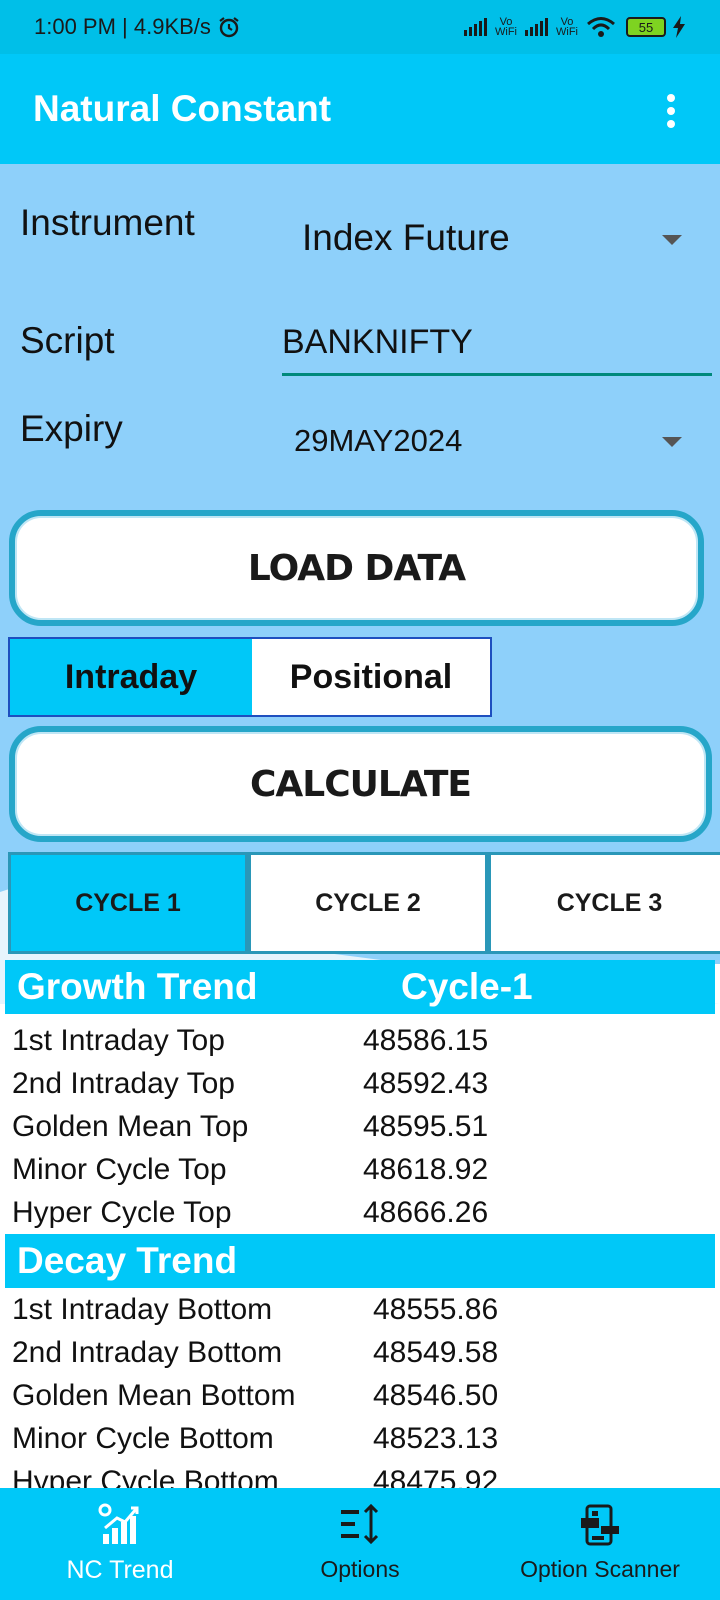  What do you see at coordinates (426, 1126) in the screenshot?
I see `growth-row-value: 48595.51` at bounding box center [426, 1126].